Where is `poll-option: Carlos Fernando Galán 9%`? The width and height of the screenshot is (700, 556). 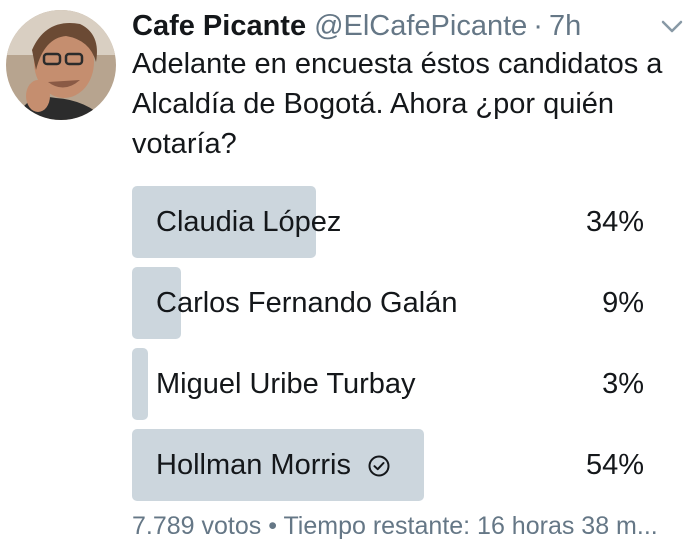 poll-option: Carlos Fernando Galán 9% is located at coordinates (392, 303).